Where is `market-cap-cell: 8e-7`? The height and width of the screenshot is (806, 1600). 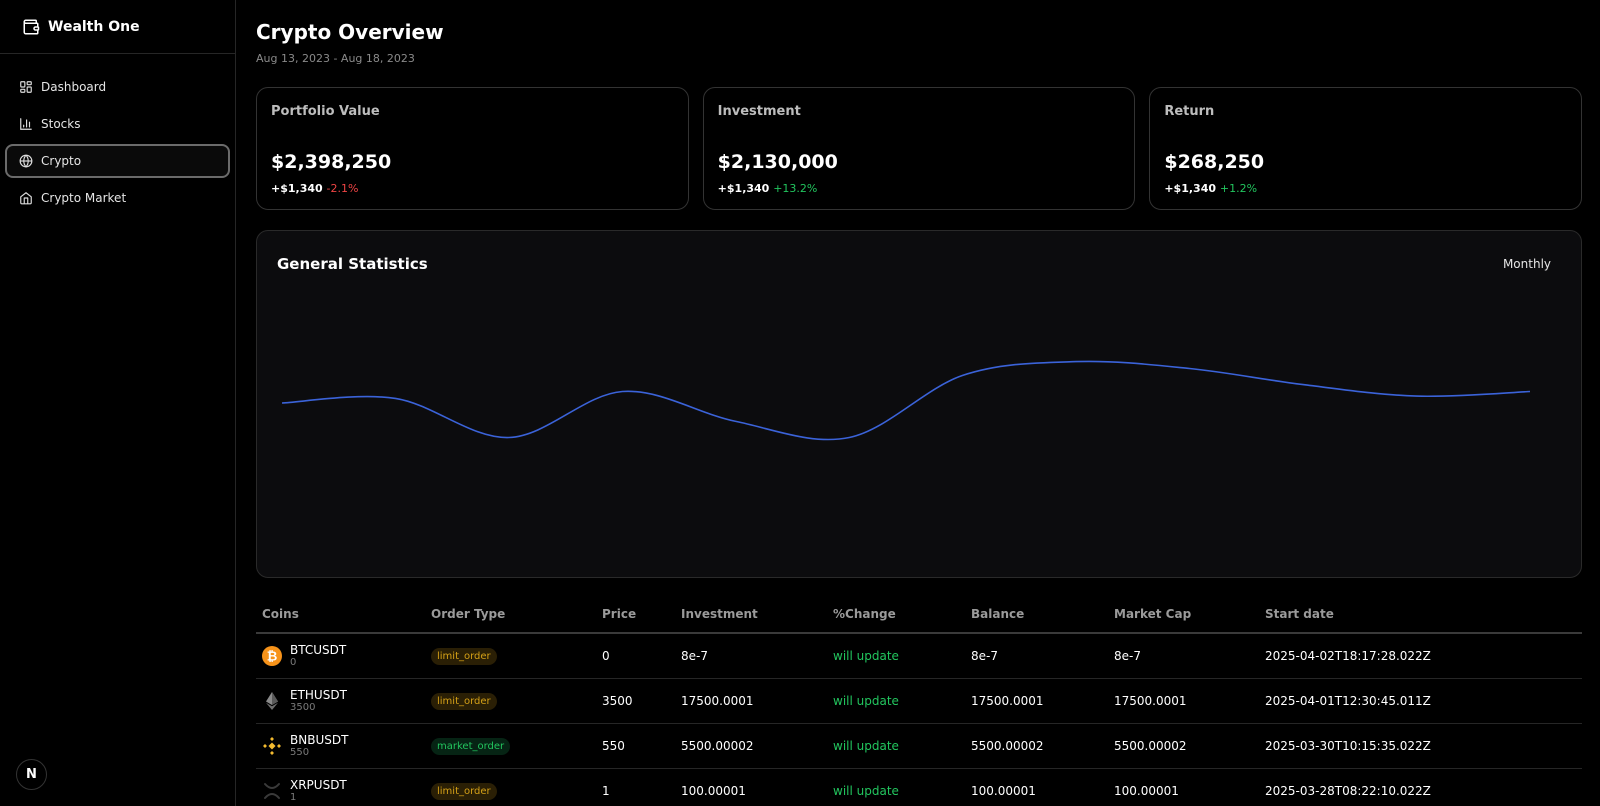
market-cap-cell: 8e-7 is located at coordinates (1127, 656).